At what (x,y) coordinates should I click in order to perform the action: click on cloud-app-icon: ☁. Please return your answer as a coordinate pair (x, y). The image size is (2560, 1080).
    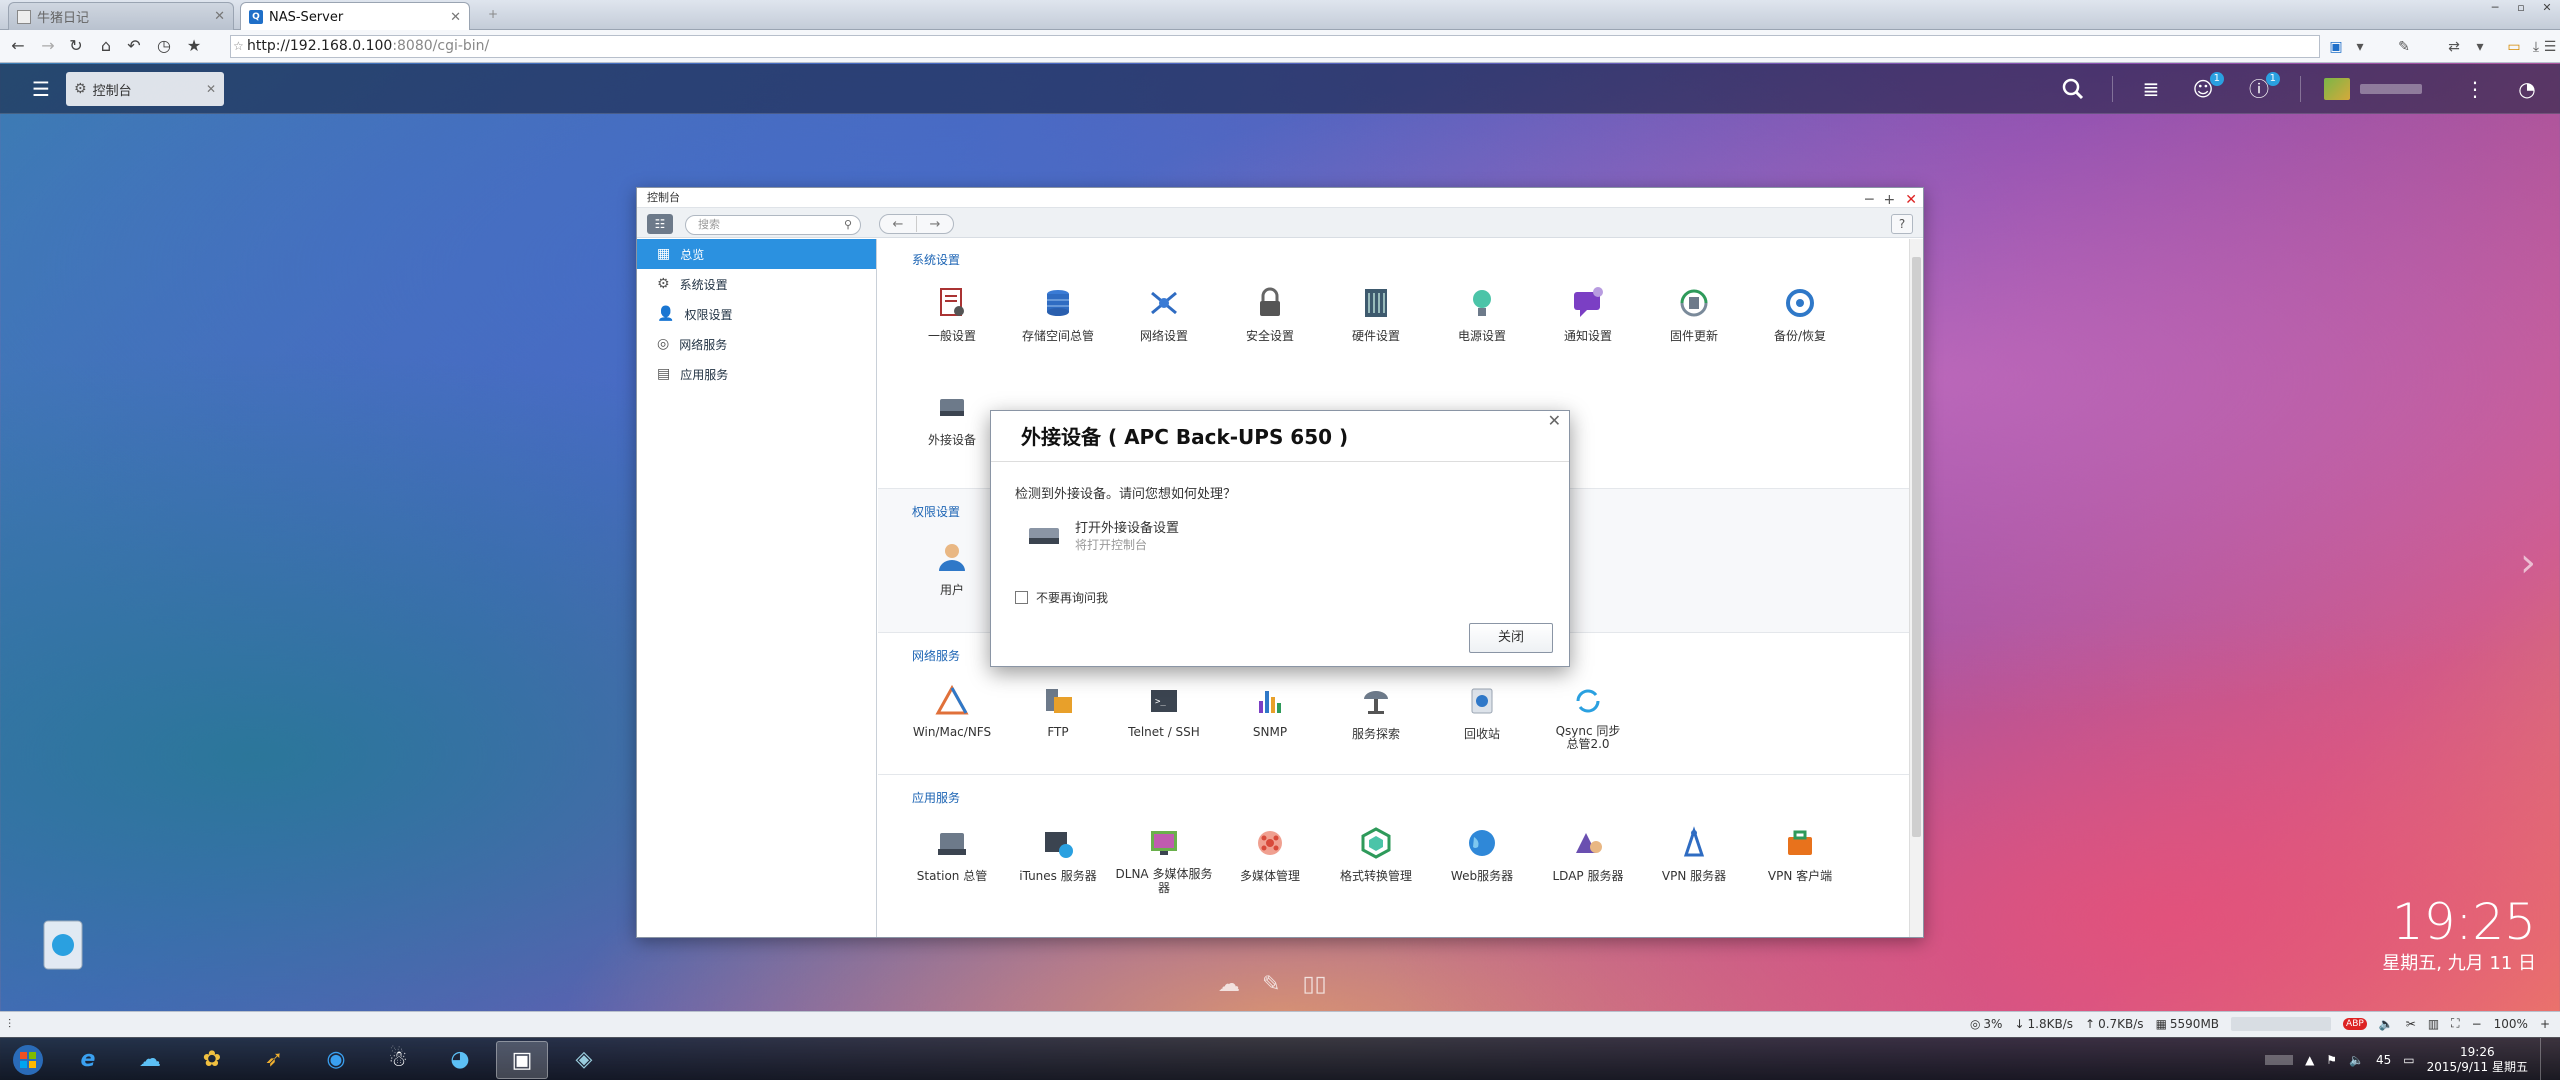
    Looking at the image, I should click on (150, 1060).